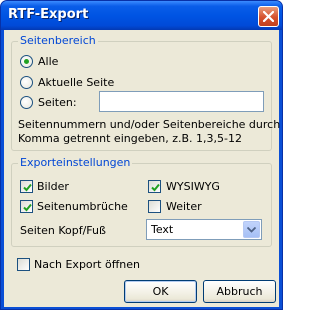 This screenshot has height=310, width=320. Describe the element at coordinates (141, 15) in the screenshot. I see `title-bar: RTF-Export` at that location.